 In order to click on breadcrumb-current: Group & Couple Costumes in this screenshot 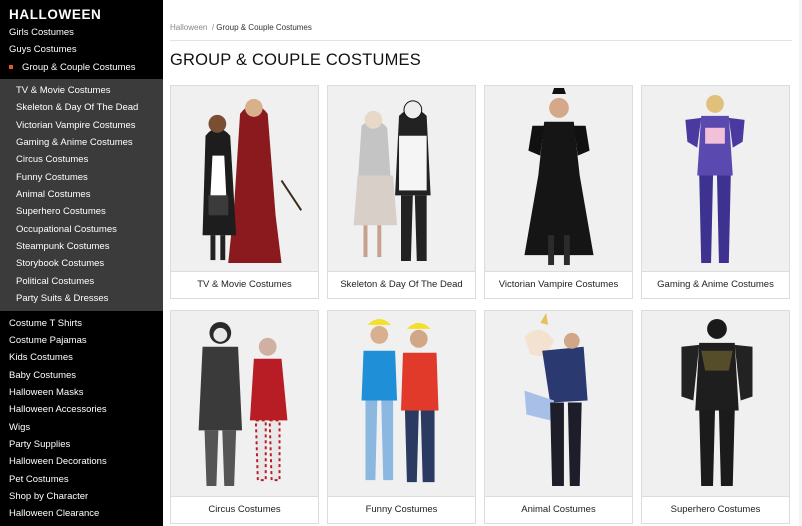, I will do `click(264, 27)`.